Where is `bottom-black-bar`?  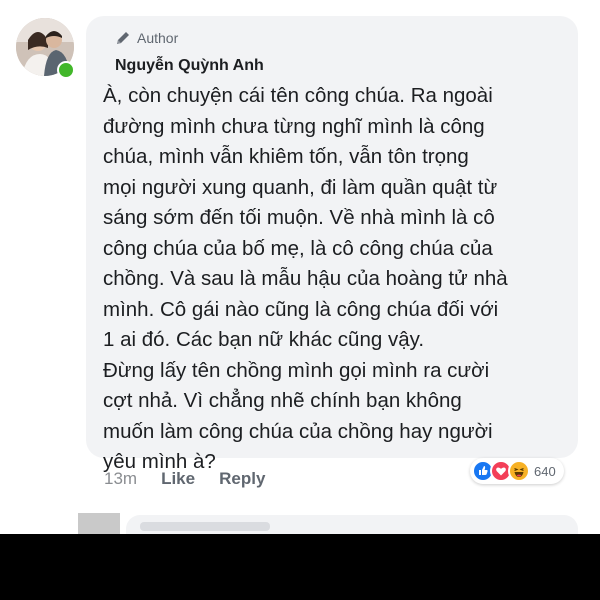
bottom-black-bar is located at coordinates (300, 567).